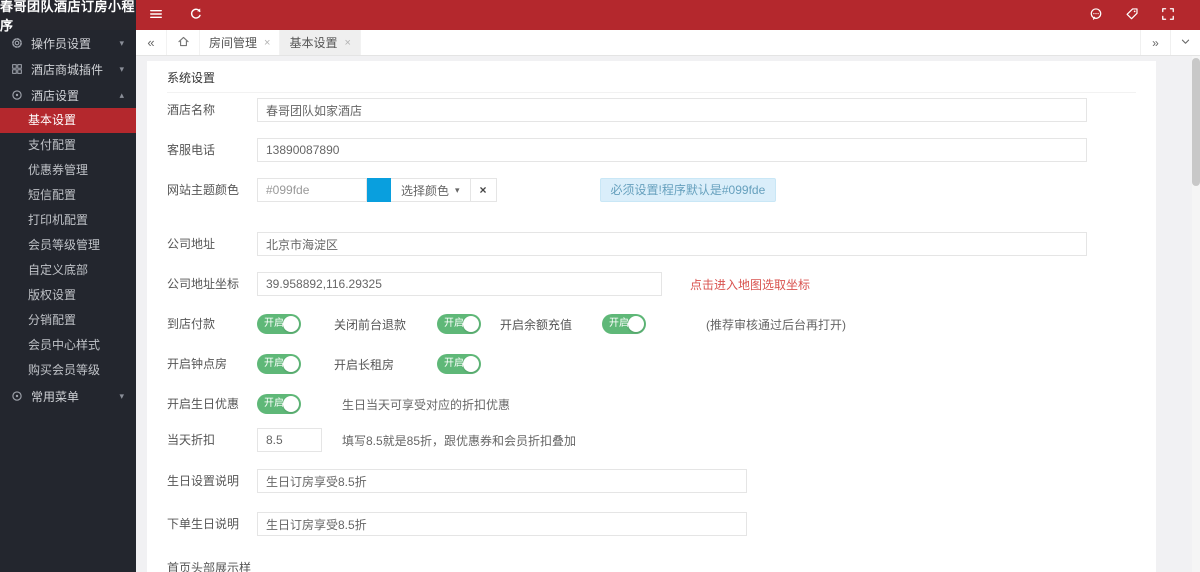 Image resolution: width=1200 pixels, height=572 pixels. Describe the element at coordinates (651, 440) in the screenshot. I see `form-row-day-discount: 当天折扣 填写8.5就是85折，跟优惠券和会员折扣叠加` at that location.